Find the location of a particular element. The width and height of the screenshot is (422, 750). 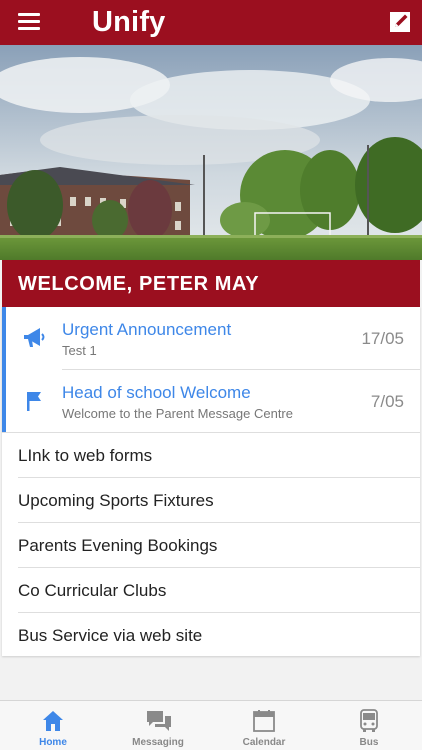

tab-home: Home is located at coordinates (53, 725).